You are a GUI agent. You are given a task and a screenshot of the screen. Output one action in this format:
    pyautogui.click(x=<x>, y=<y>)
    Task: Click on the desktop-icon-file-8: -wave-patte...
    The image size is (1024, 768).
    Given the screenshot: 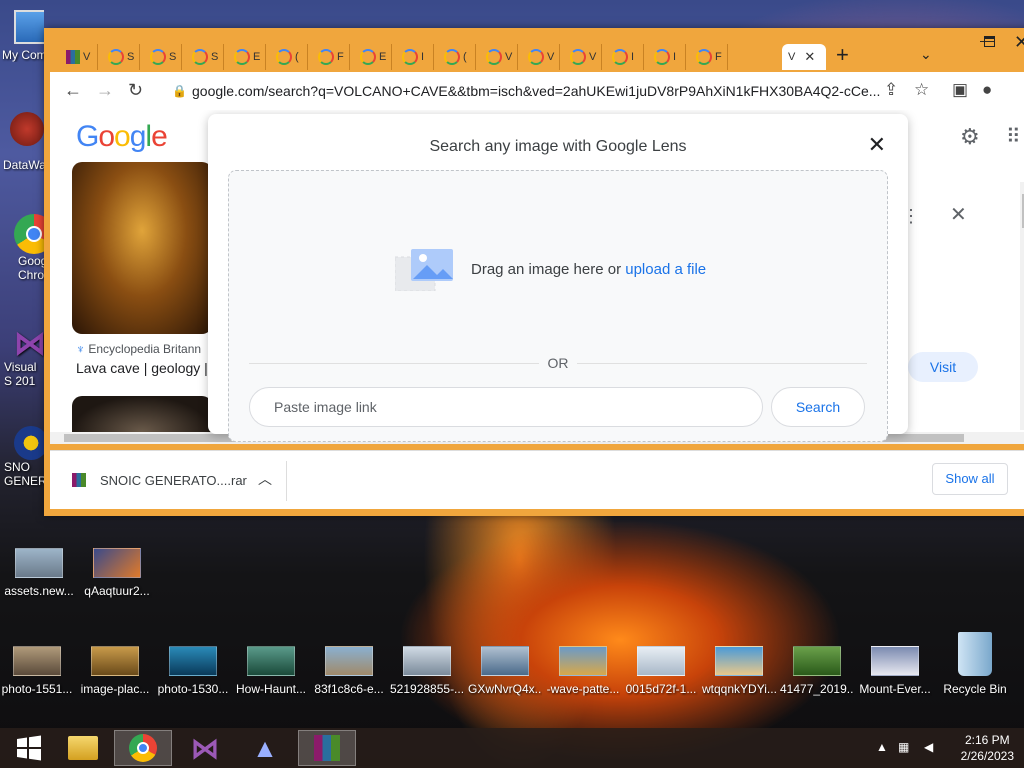 What is the action you would take?
    pyautogui.click(x=583, y=671)
    